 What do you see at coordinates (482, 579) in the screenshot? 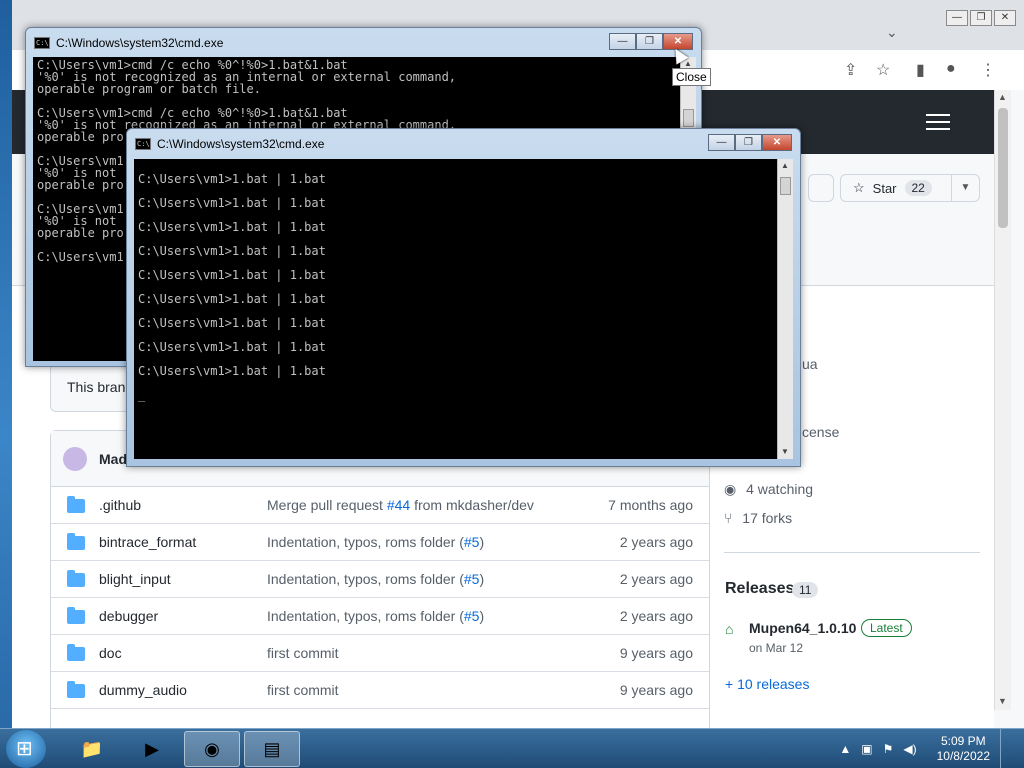
I see `commit-message-suffix: )` at bounding box center [482, 579].